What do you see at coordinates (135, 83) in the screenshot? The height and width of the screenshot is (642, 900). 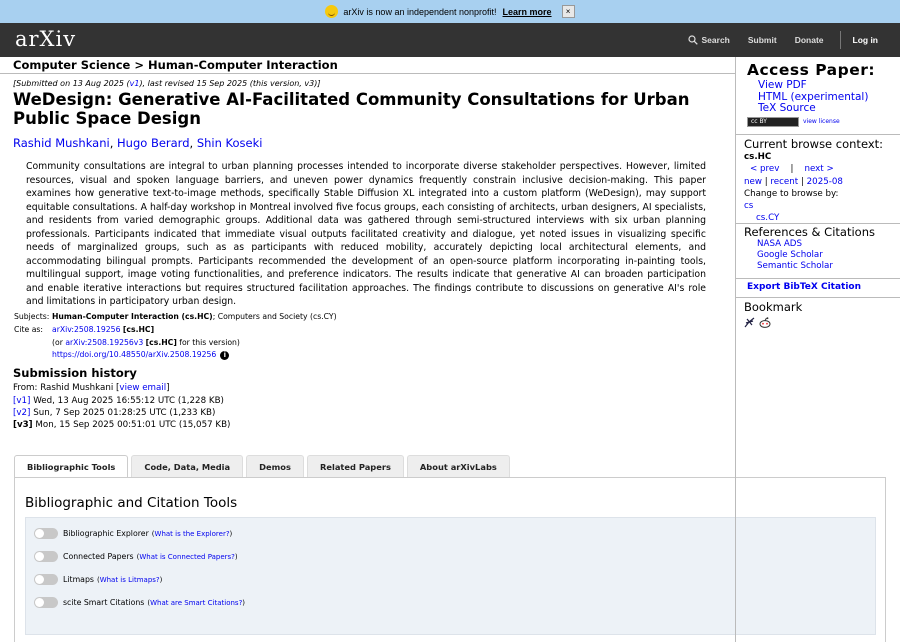 I see `v1-link: v1` at bounding box center [135, 83].